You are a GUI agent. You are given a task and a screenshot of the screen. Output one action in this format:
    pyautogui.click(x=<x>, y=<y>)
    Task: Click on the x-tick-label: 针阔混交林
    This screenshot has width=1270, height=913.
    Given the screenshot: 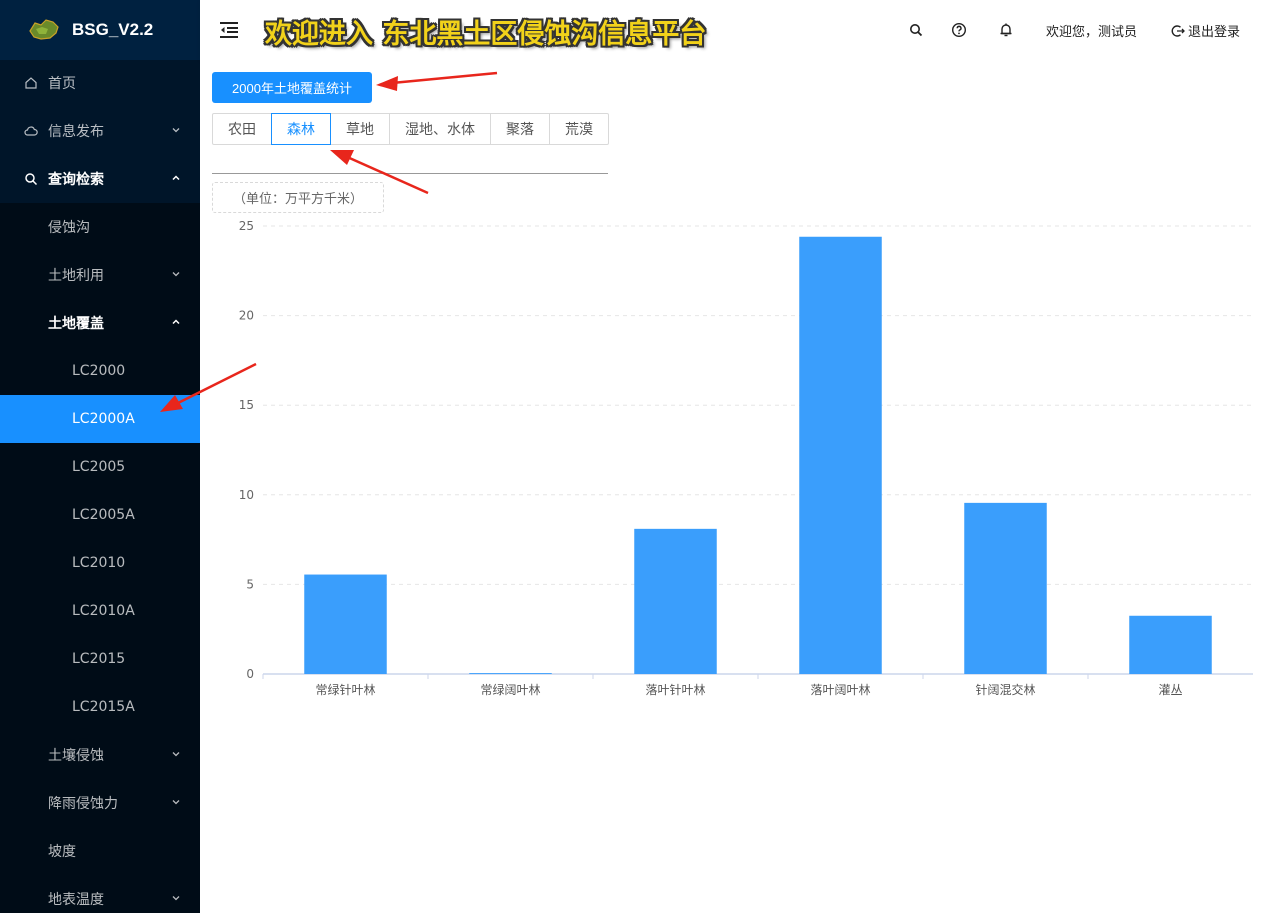 What is the action you would take?
    pyautogui.click(x=1005, y=689)
    